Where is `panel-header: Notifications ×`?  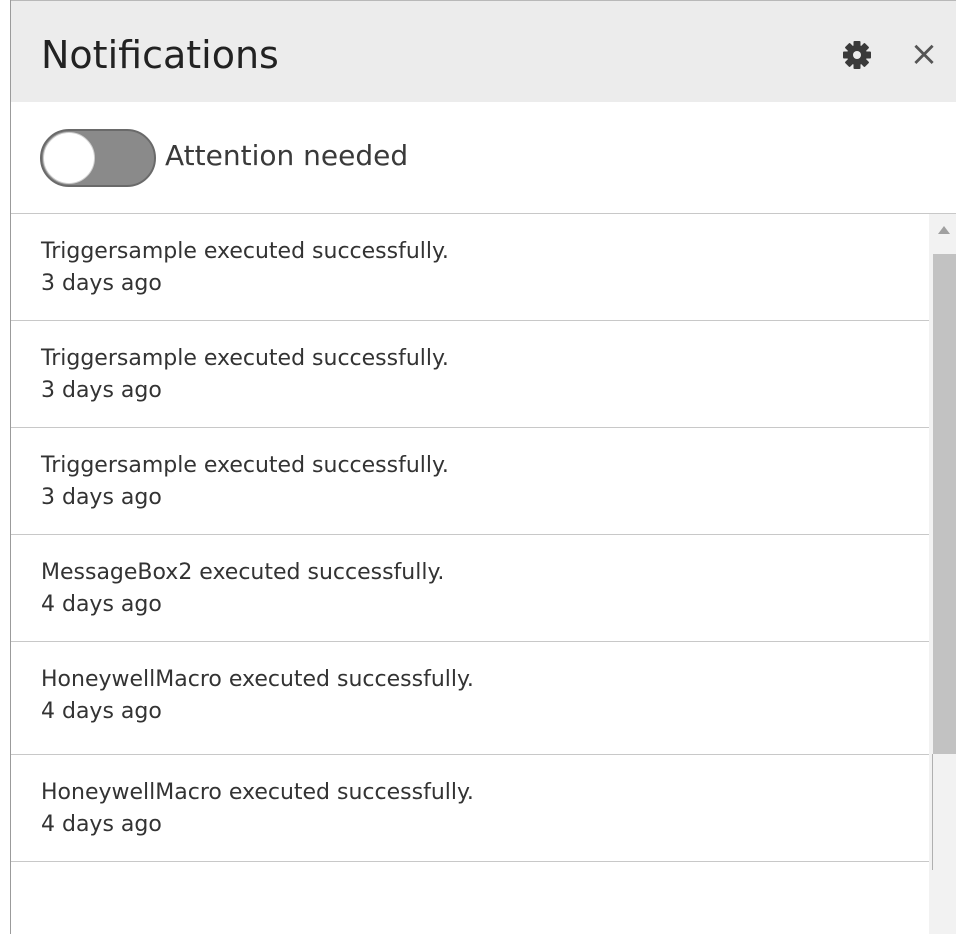 panel-header: Notifications × is located at coordinates (483, 51).